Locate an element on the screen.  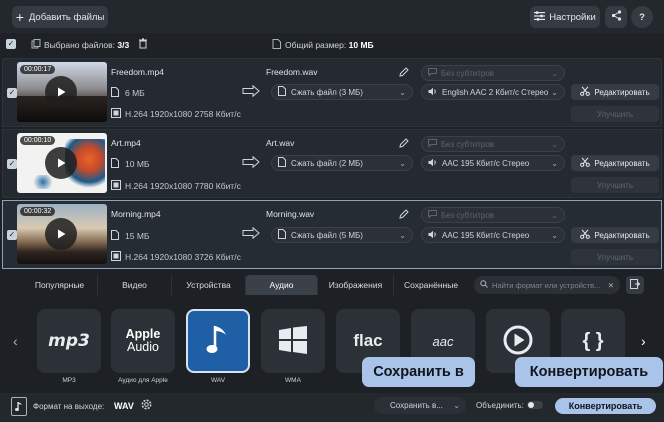
format-tile-apple-audio: Apple Audio is located at coordinates (143, 341).